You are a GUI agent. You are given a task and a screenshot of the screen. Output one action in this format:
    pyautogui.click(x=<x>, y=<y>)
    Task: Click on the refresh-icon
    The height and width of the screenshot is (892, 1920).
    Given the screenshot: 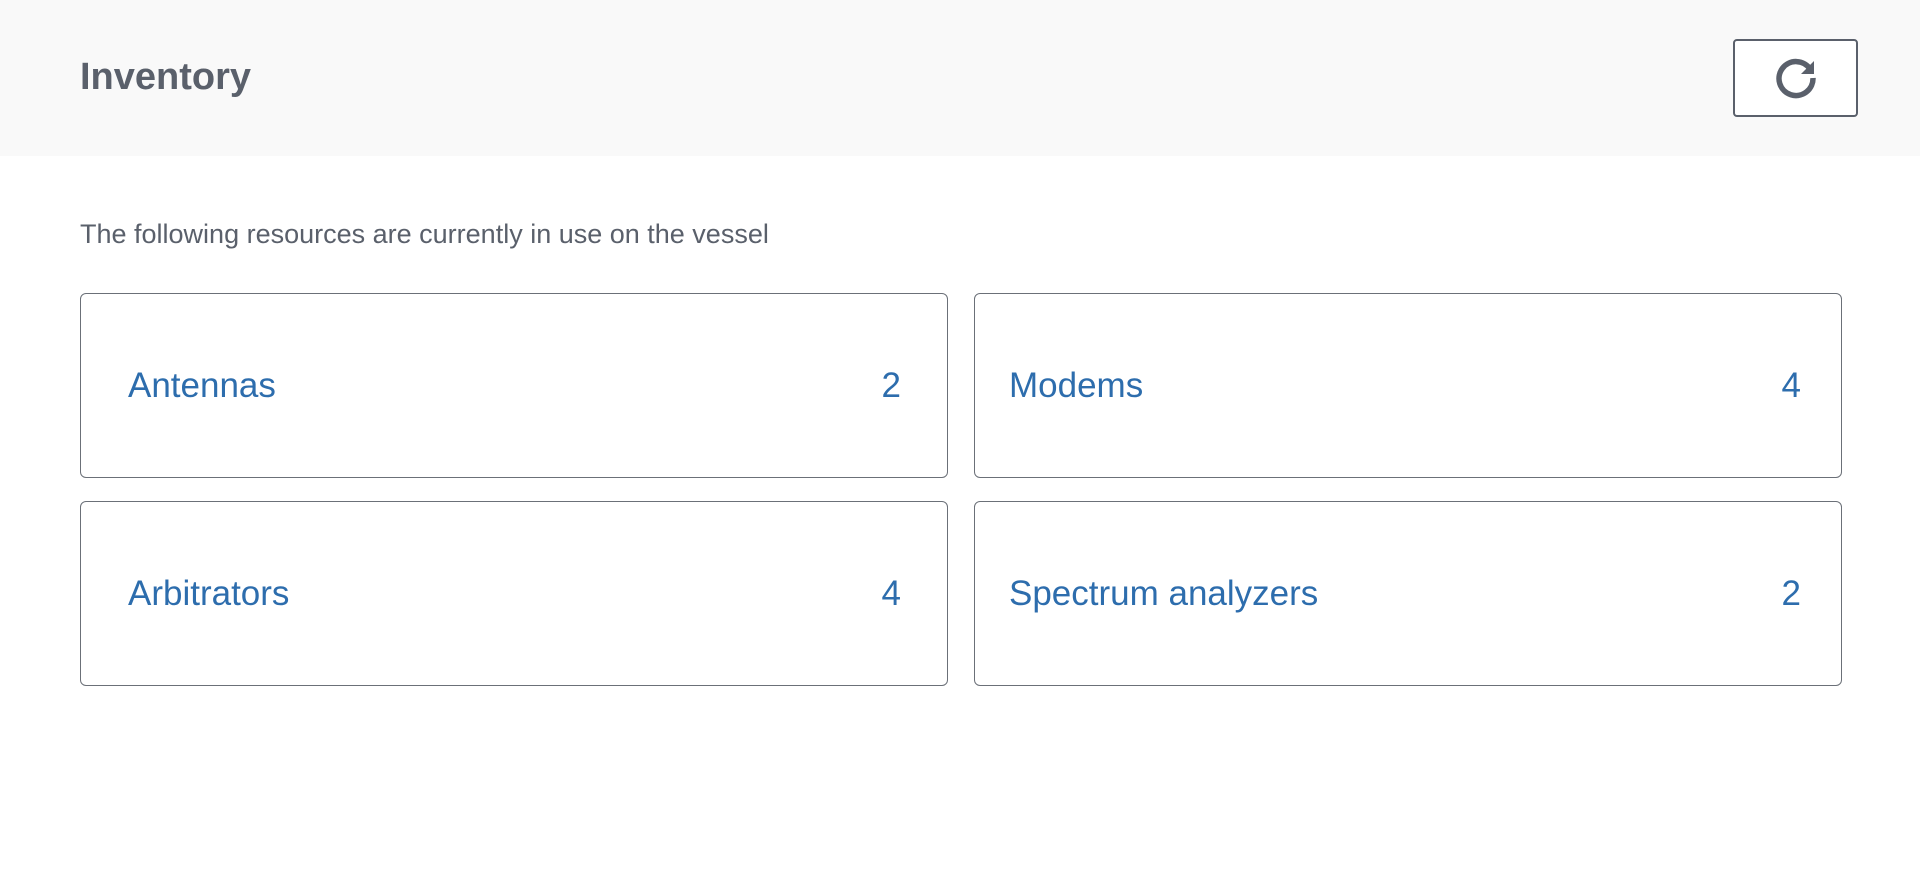 What is the action you would take?
    pyautogui.click(x=1796, y=78)
    